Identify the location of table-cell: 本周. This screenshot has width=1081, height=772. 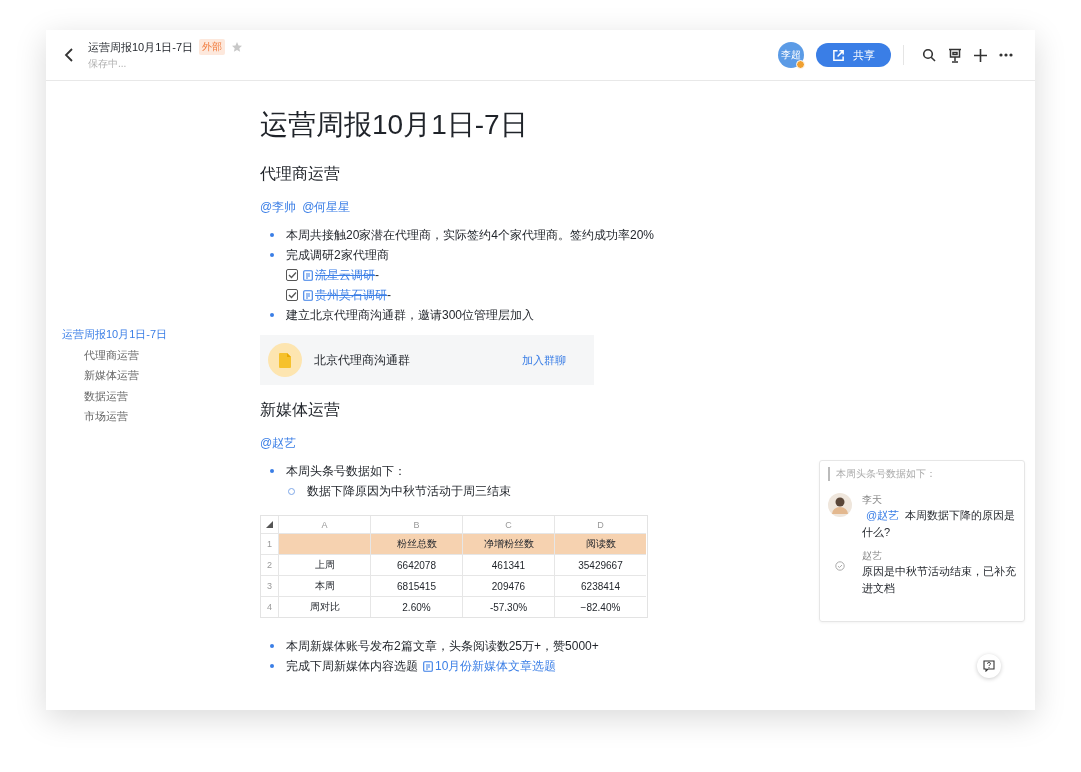
(324, 585).